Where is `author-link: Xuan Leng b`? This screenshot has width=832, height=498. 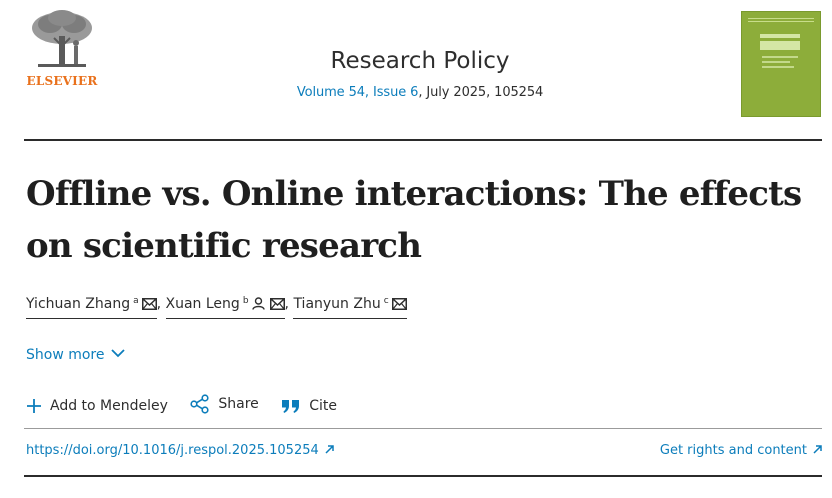 author-link: Xuan Leng b is located at coordinates (225, 307).